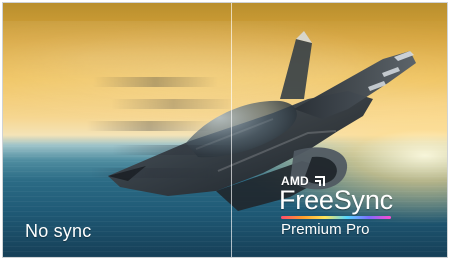 The width and height of the screenshot is (450, 260). I want to click on split-divider, so click(231, 130).